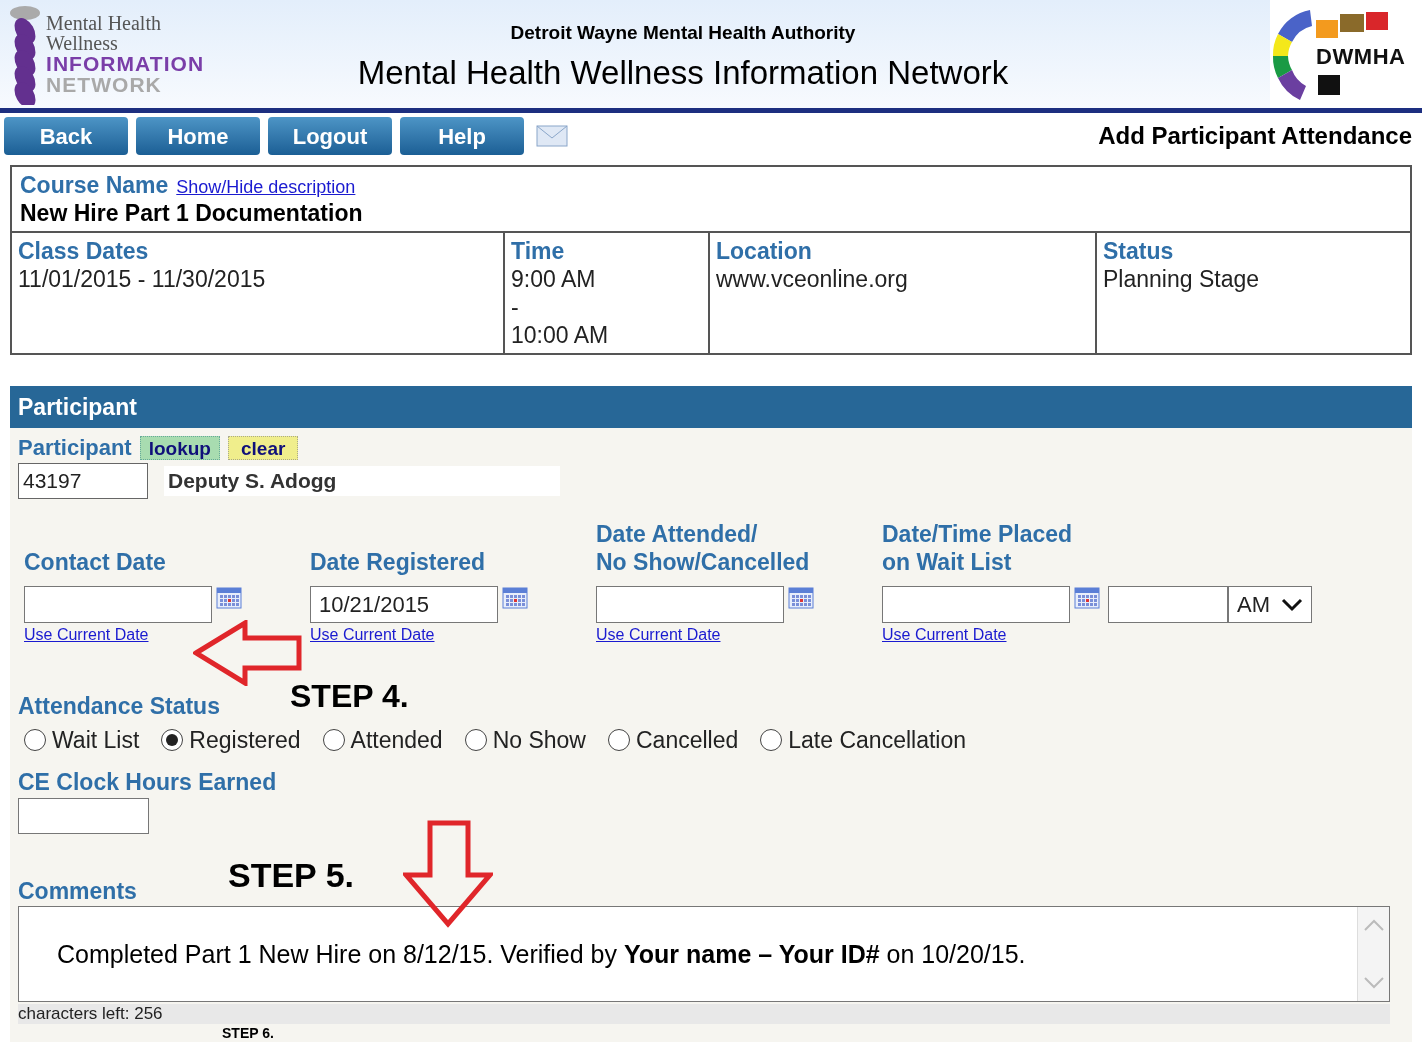 The height and width of the screenshot is (1042, 1422). What do you see at coordinates (75, 448) in the screenshot?
I see `field-label: Participant` at bounding box center [75, 448].